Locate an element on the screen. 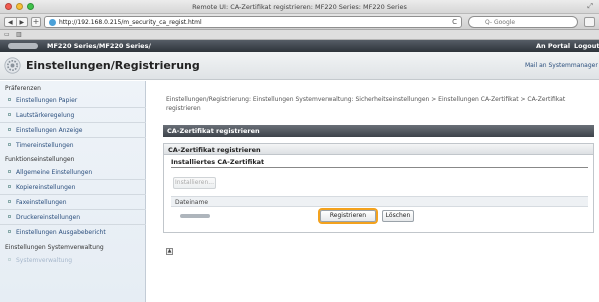 This screenshot has height=302, width=599. sidebar-item-timereinstellungen: Timereinstellungen is located at coordinates (41, 145).